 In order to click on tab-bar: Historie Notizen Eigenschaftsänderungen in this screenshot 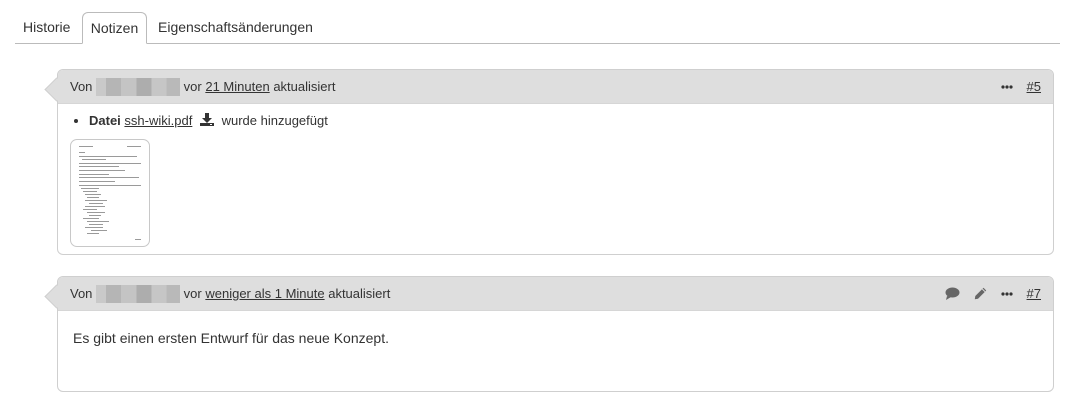, I will do `click(537, 28)`.